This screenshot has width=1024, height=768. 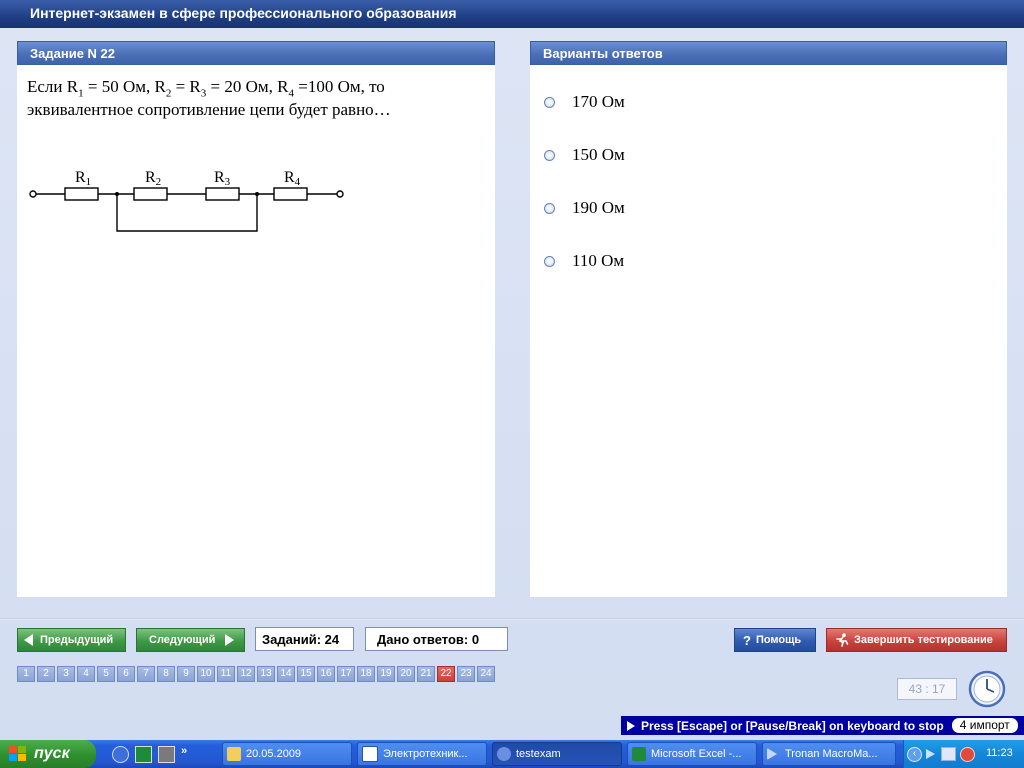 I want to click on arrow-right-icon, so click(x=230, y=640).